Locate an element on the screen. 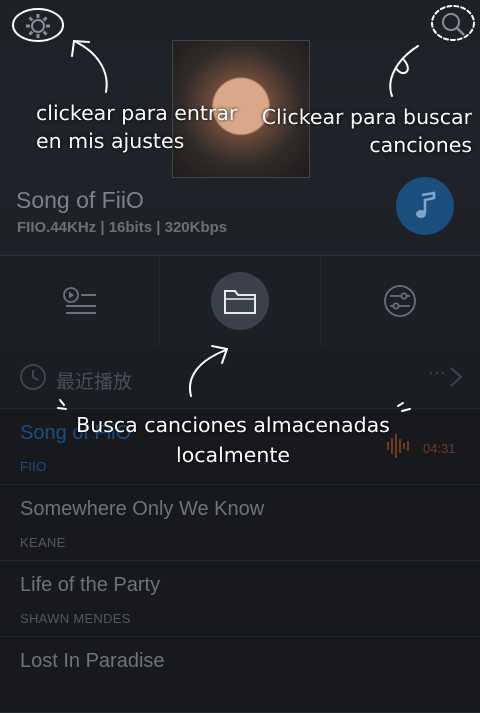 Image resolution: width=480 pixels, height=713 pixels. clock-icon is located at coordinates (33, 377).